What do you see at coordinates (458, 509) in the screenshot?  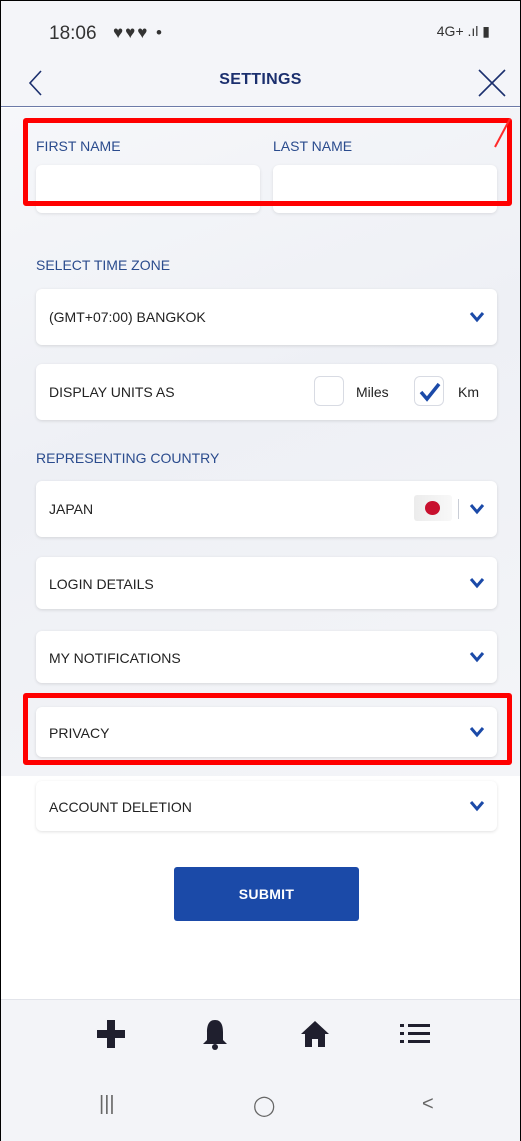 I see `divider` at bounding box center [458, 509].